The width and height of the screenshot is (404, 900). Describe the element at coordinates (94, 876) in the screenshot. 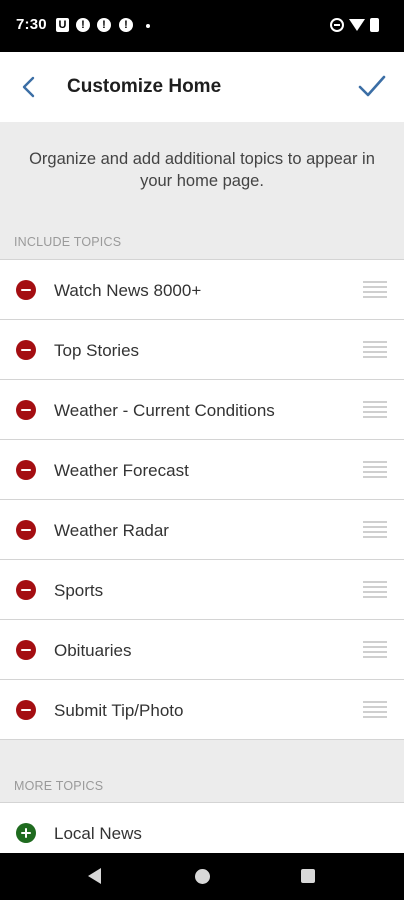

I see `nav-back-icon` at that location.